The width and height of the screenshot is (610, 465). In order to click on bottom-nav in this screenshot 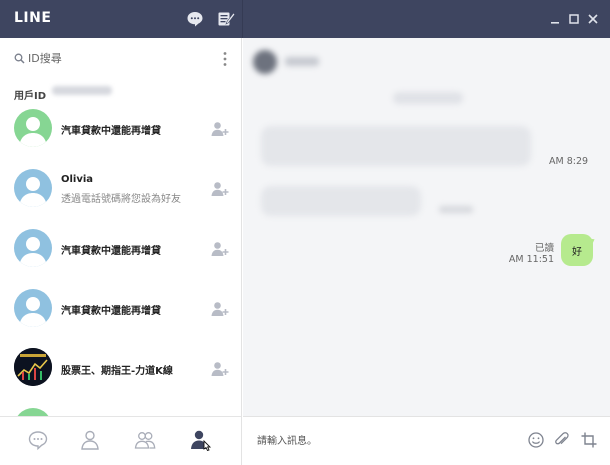, I will do `click(120, 440)`.